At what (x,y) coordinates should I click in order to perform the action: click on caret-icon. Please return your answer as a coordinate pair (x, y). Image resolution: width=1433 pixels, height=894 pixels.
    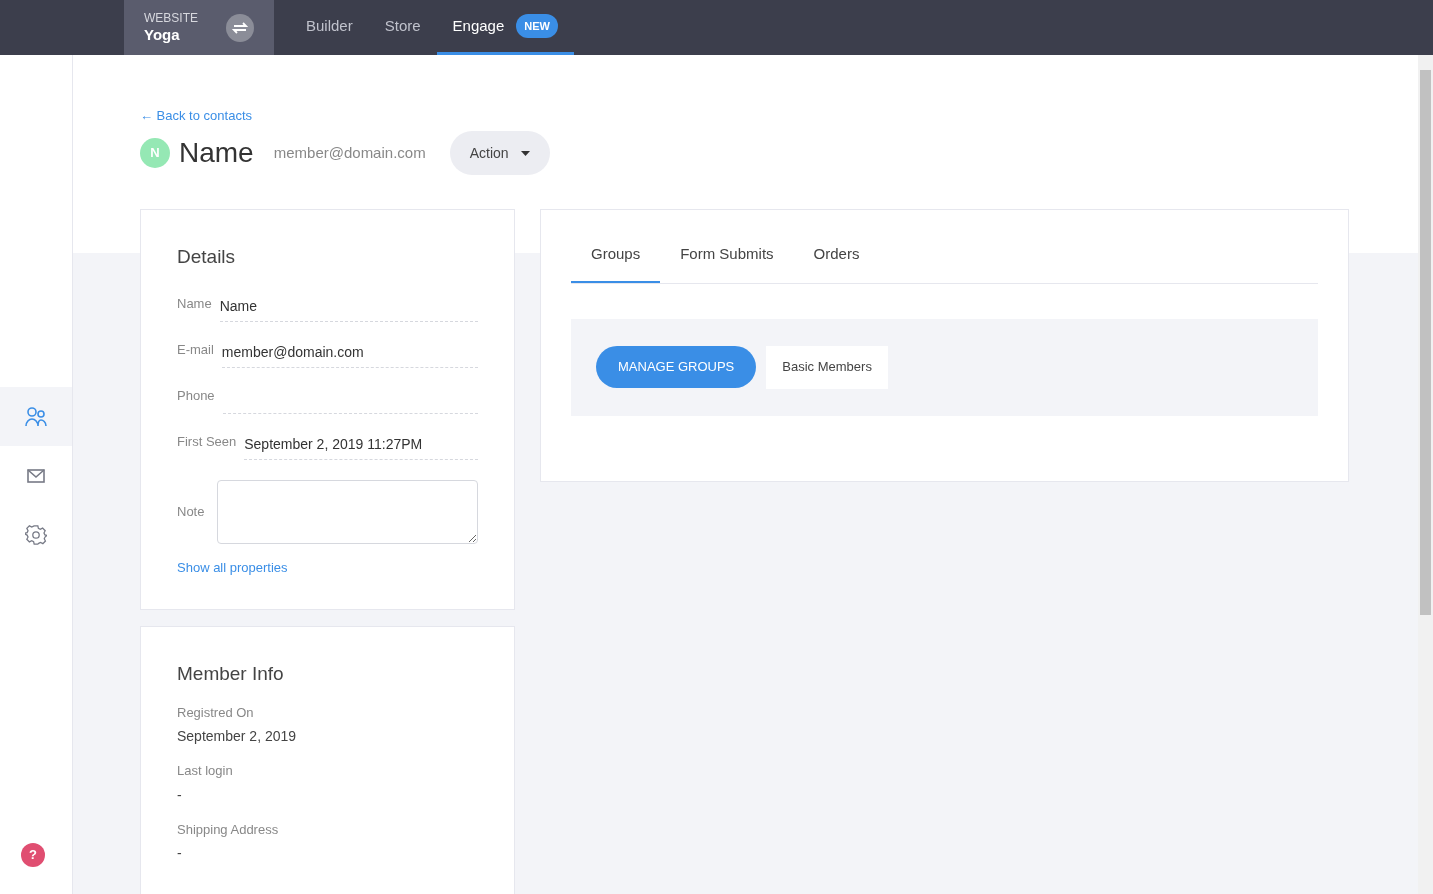
    Looking at the image, I should click on (525, 153).